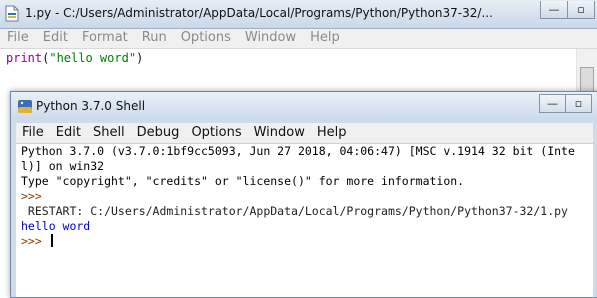 The width and height of the screenshot is (597, 298). I want to click on shell-minimize-button: —, so click(552, 103).